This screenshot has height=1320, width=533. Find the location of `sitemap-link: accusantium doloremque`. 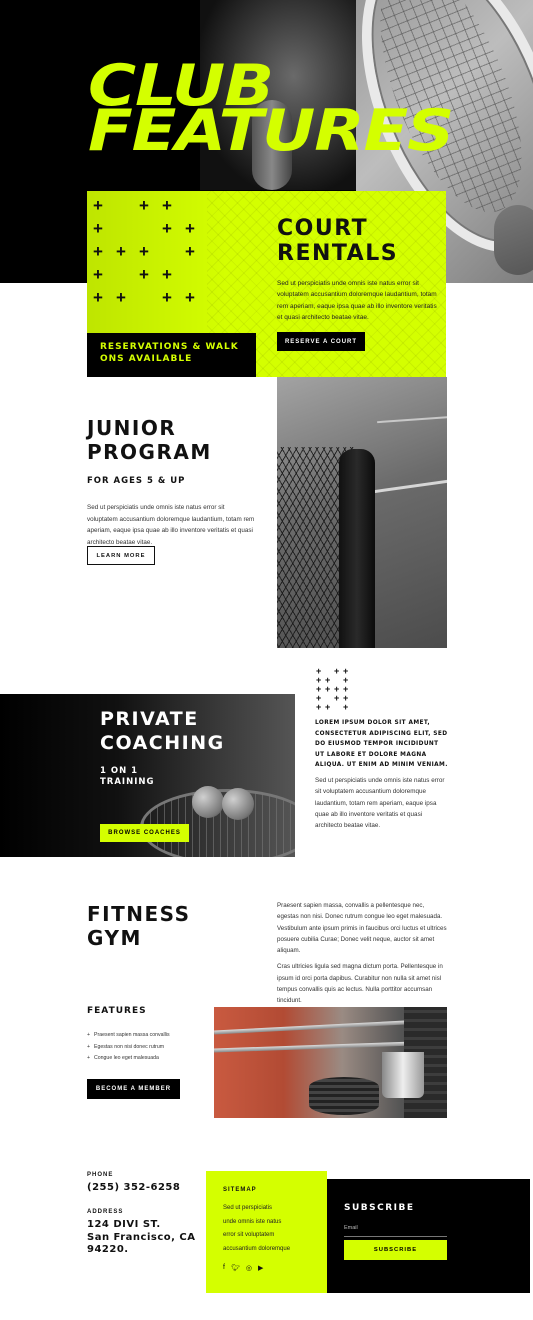

sitemap-link: accusantium doloremque is located at coordinates (273, 1250).